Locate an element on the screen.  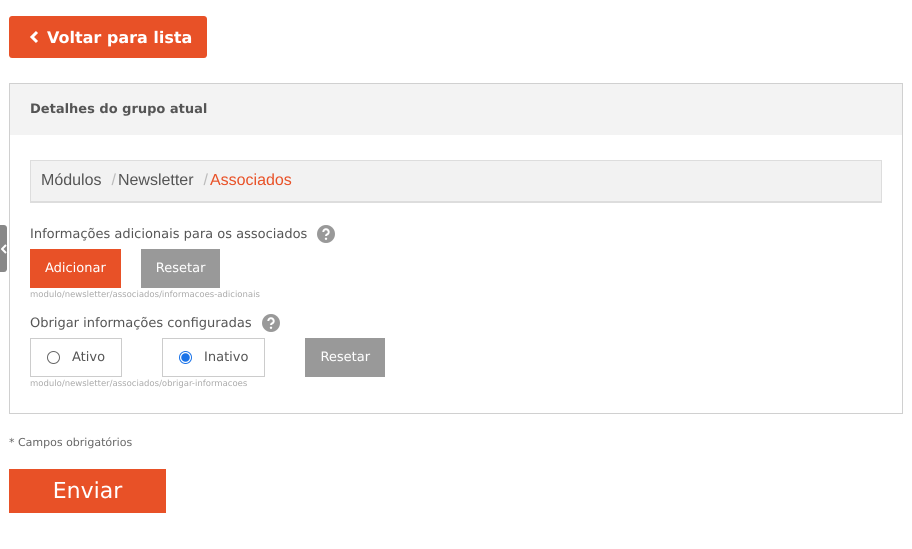
radio-option: Ativo is located at coordinates (76, 357).